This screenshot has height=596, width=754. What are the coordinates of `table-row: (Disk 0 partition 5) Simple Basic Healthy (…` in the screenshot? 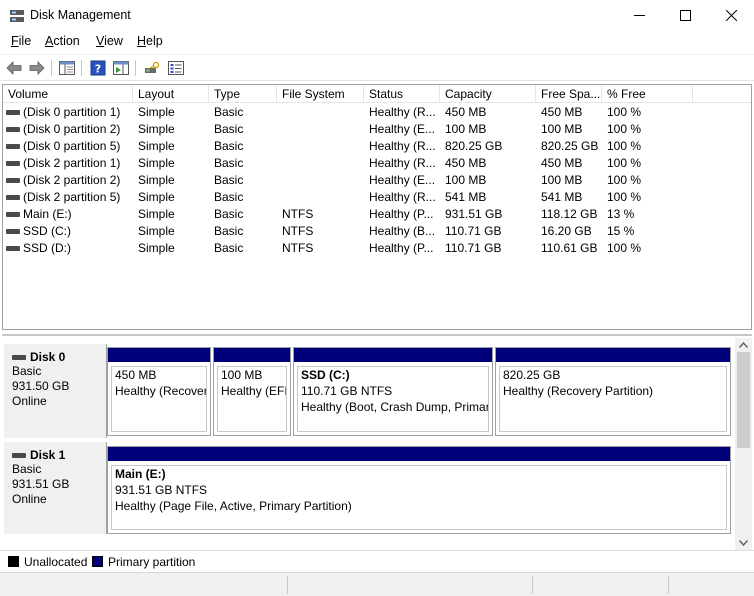 It's located at (377, 146).